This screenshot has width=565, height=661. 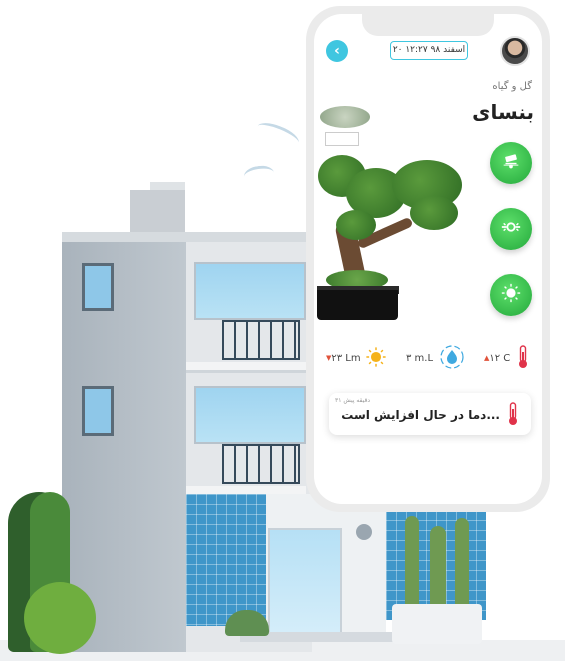 I want to click on light-icon, so click(x=511, y=295).